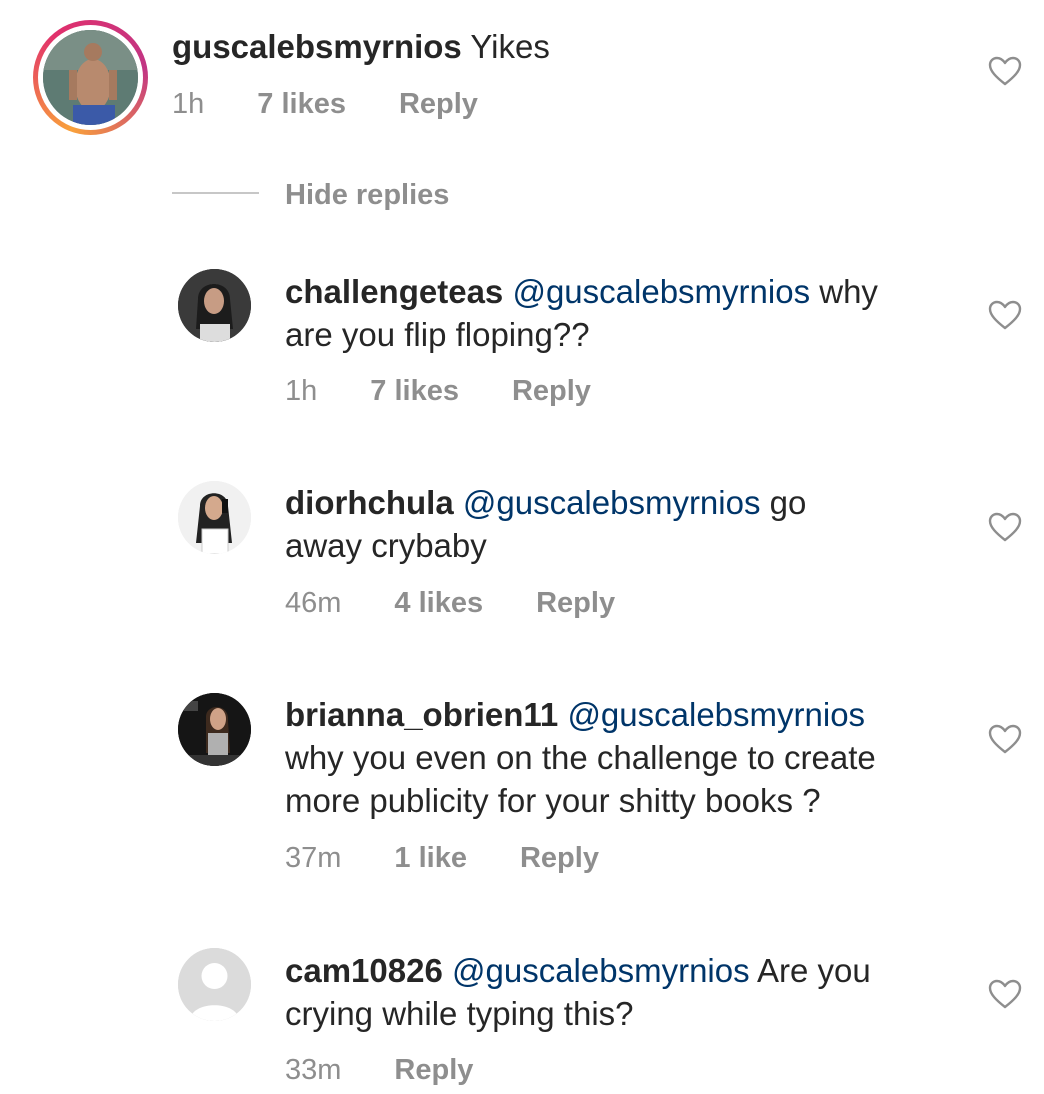  What do you see at coordinates (438, 603) in the screenshot?
I see `likes-count: 4 likes` at bounding box center [438, 603].